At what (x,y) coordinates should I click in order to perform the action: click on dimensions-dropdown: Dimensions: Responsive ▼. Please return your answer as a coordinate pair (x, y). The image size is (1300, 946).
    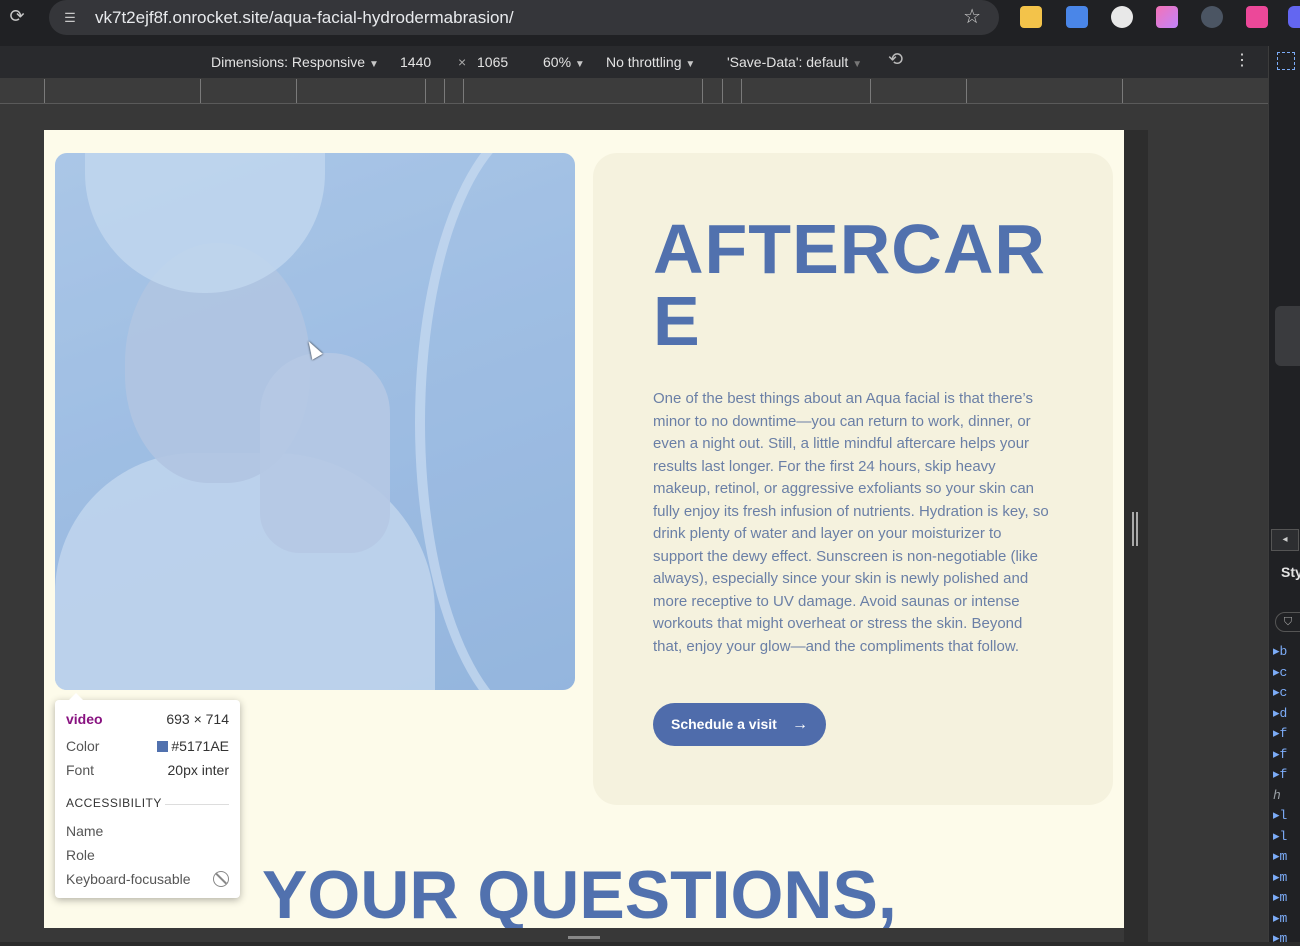
    Looking at the image, I should click on (295, 63).